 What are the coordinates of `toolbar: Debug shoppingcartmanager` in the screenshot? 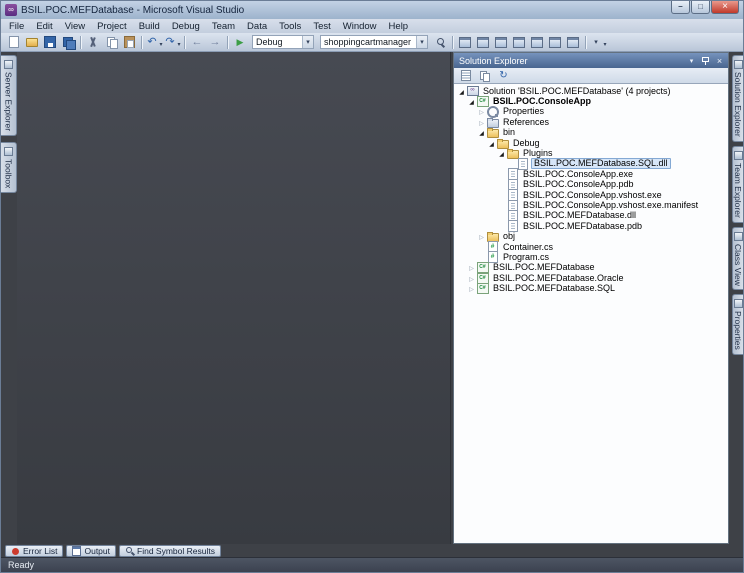 It's located at (372, 42).